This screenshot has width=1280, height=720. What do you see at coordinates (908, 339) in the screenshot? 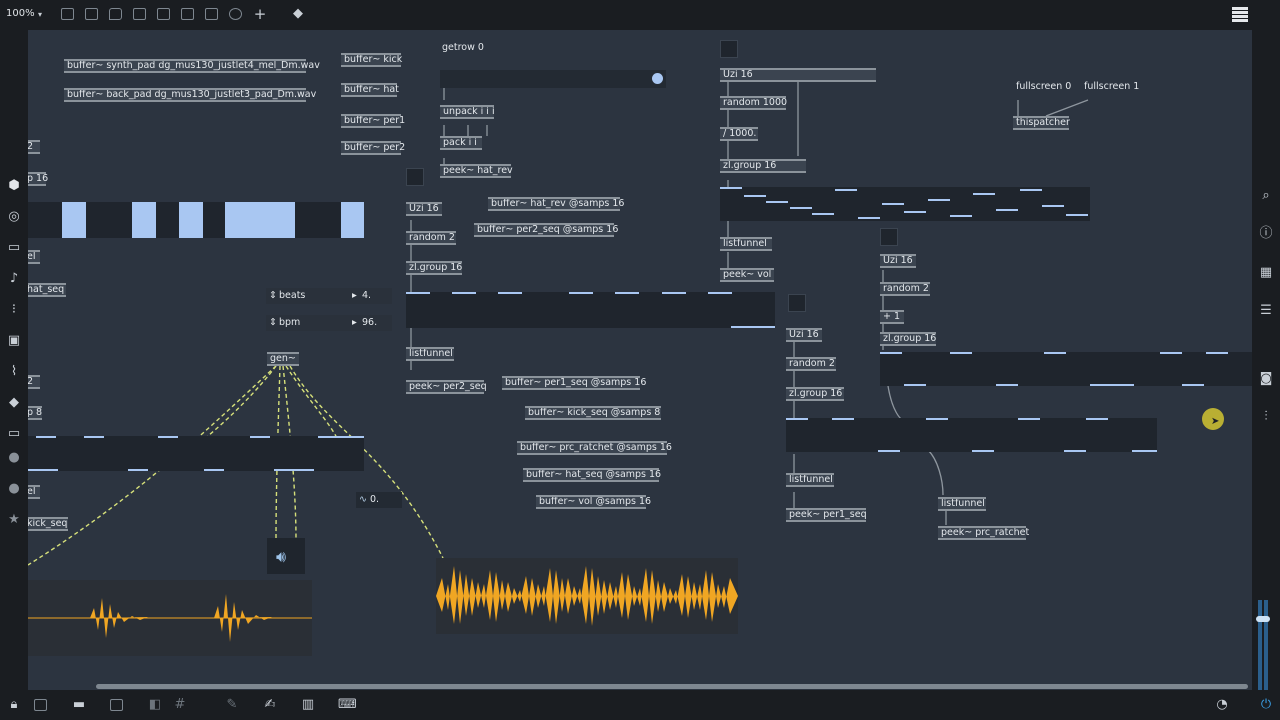
I see `zlgroup-prc-object: zl.group 16` at bounding box center [908, 339].